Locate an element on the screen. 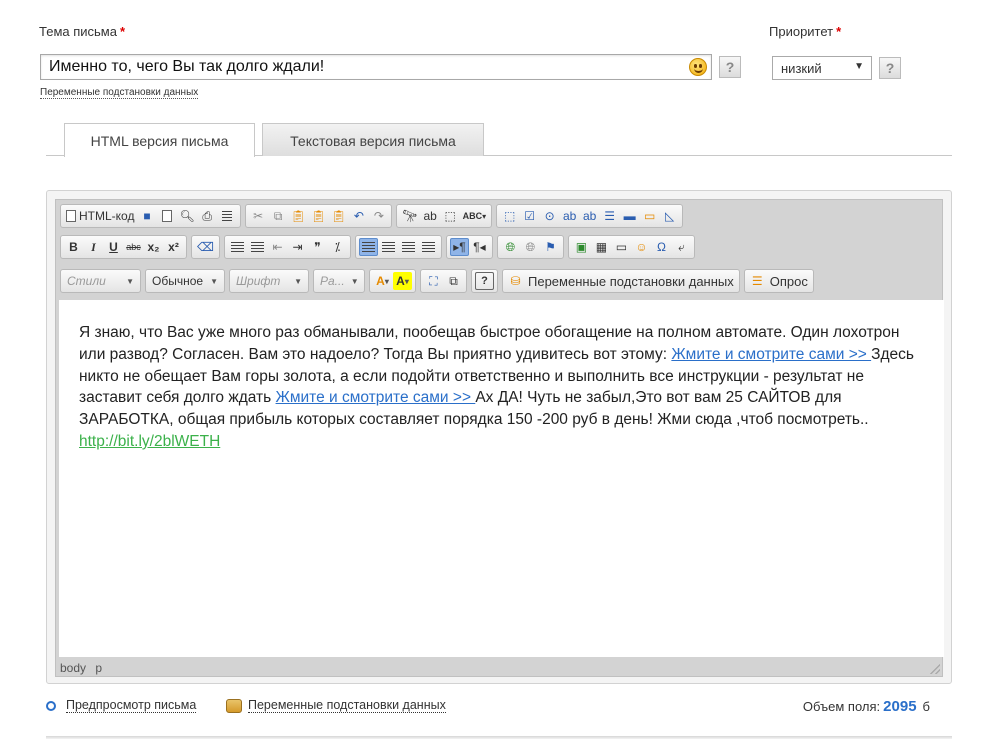  unlink-icon: 🌐︎ is located at coordinates (530, 247).